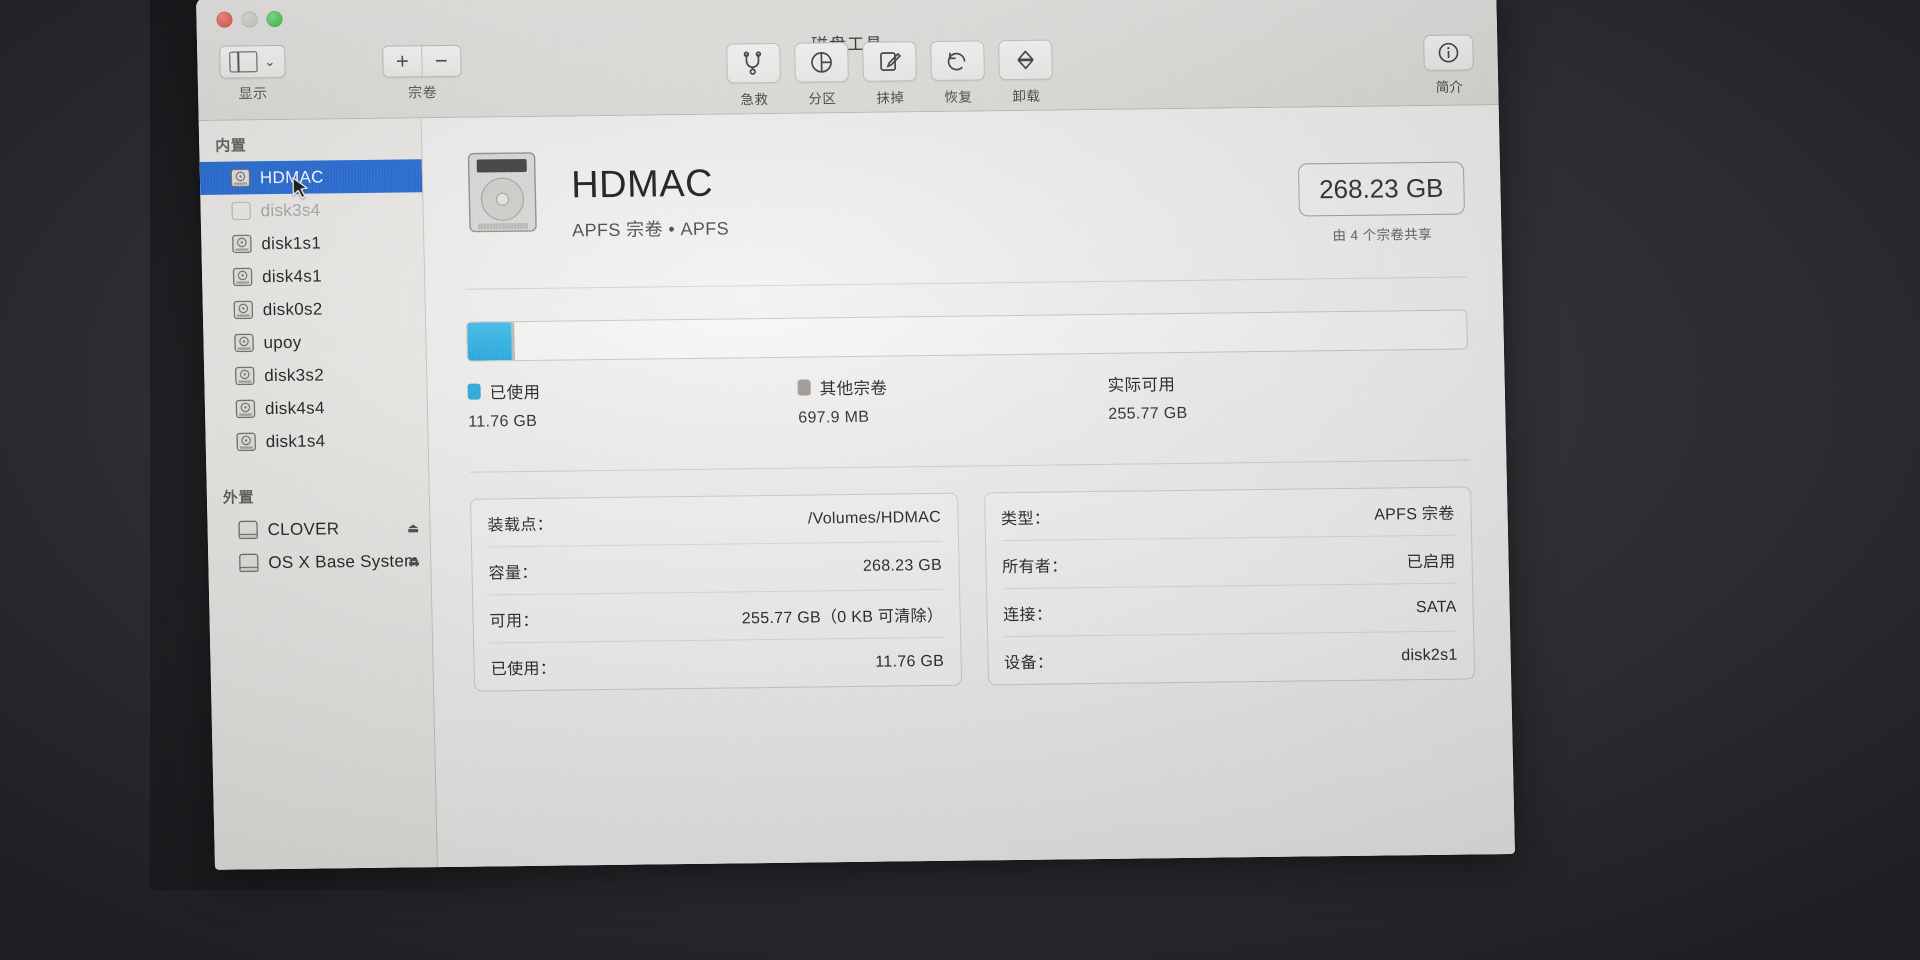 The height and width of the screenshot is (960, 1920). What do you see at coordinates (834, 417) in the screenshot?
I see `legend-value-other: 697.9 MB` at bounding box center [834, 417].